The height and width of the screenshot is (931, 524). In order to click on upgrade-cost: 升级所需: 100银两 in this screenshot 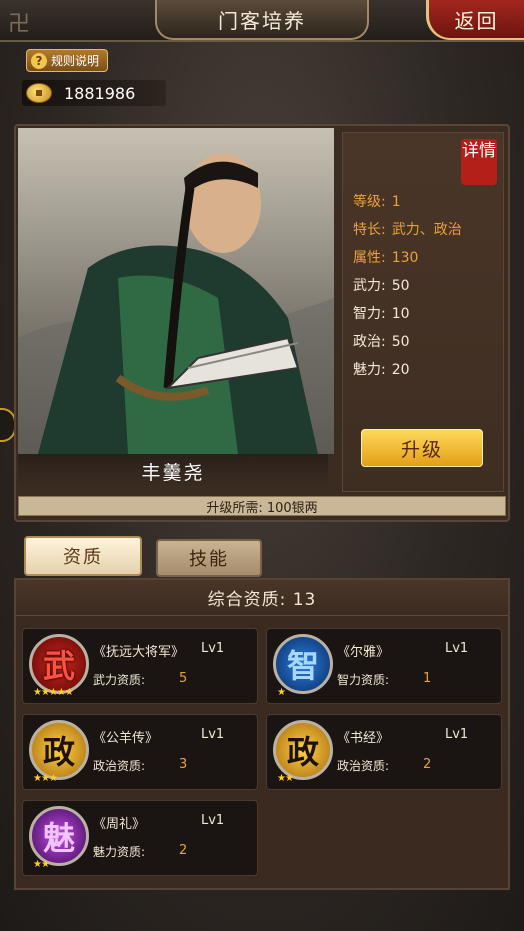, I will do `click(262, 506)`.